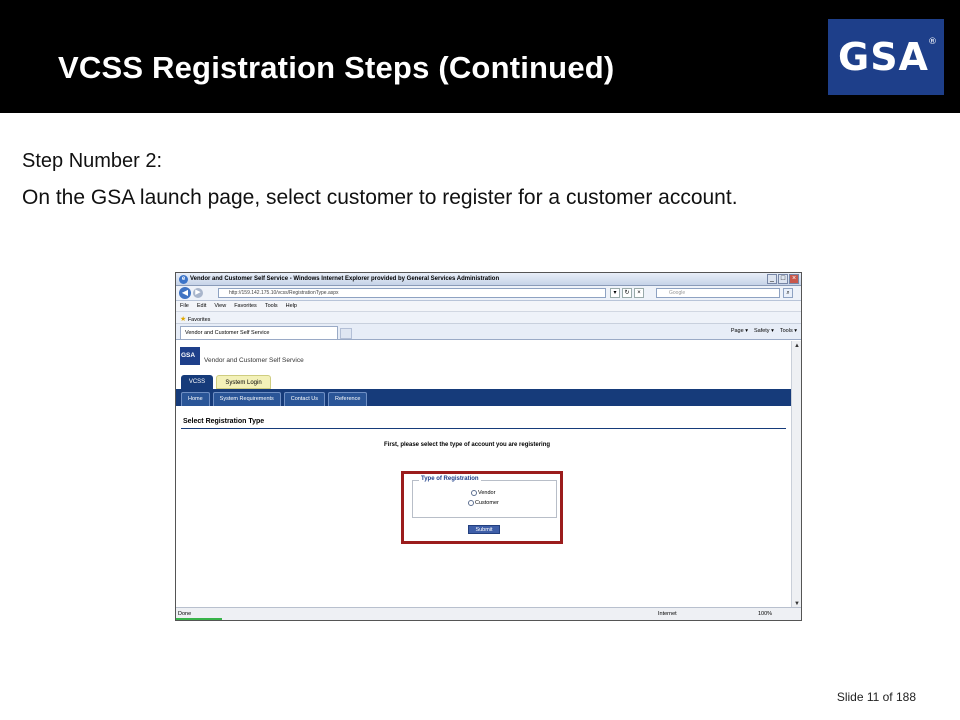  Describe the element at coordinates (772, 279) in the screenshot. I see `minimize-icon: _` at that location.